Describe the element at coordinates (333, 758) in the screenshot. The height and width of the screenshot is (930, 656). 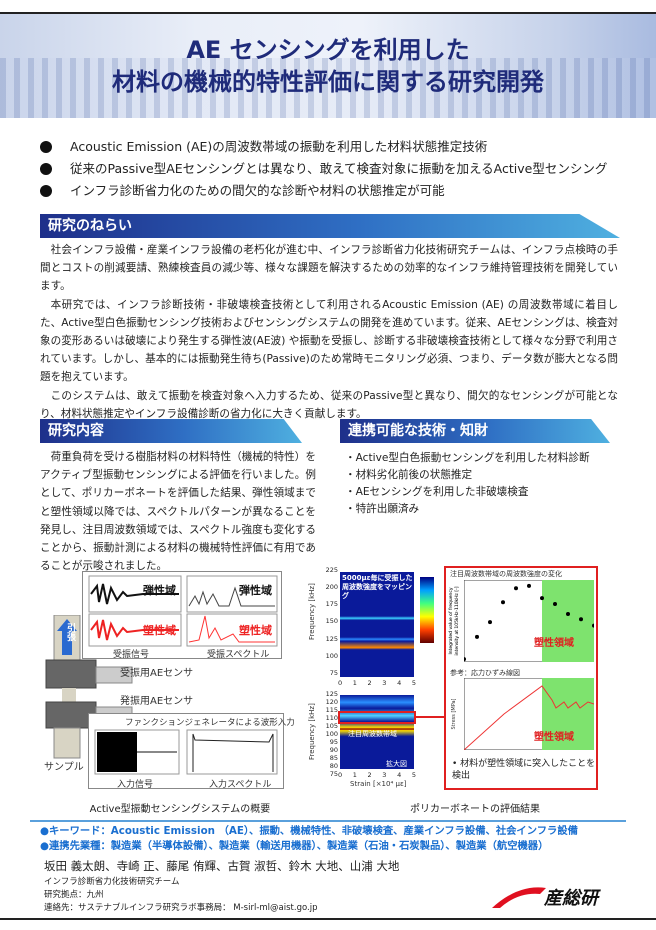
I see `y-tick: 85` at that location.